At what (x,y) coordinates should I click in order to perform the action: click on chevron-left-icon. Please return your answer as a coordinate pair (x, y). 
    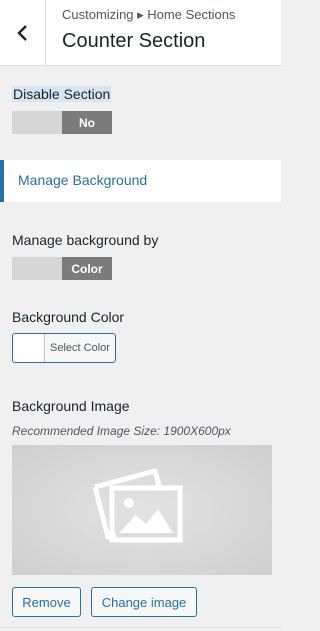
    Looking at the image, I should click on (21, 33).